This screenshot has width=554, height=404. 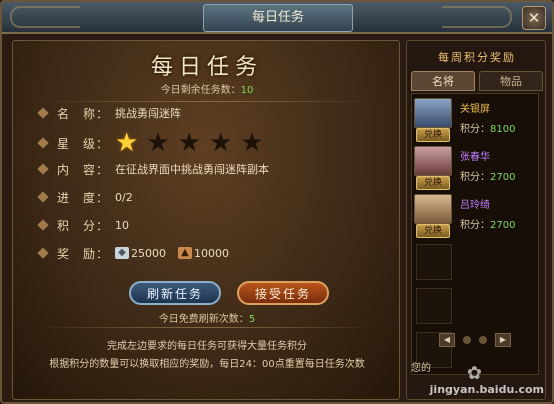 I want to click on tab-generals: 名将, so click(x=443, y=81).